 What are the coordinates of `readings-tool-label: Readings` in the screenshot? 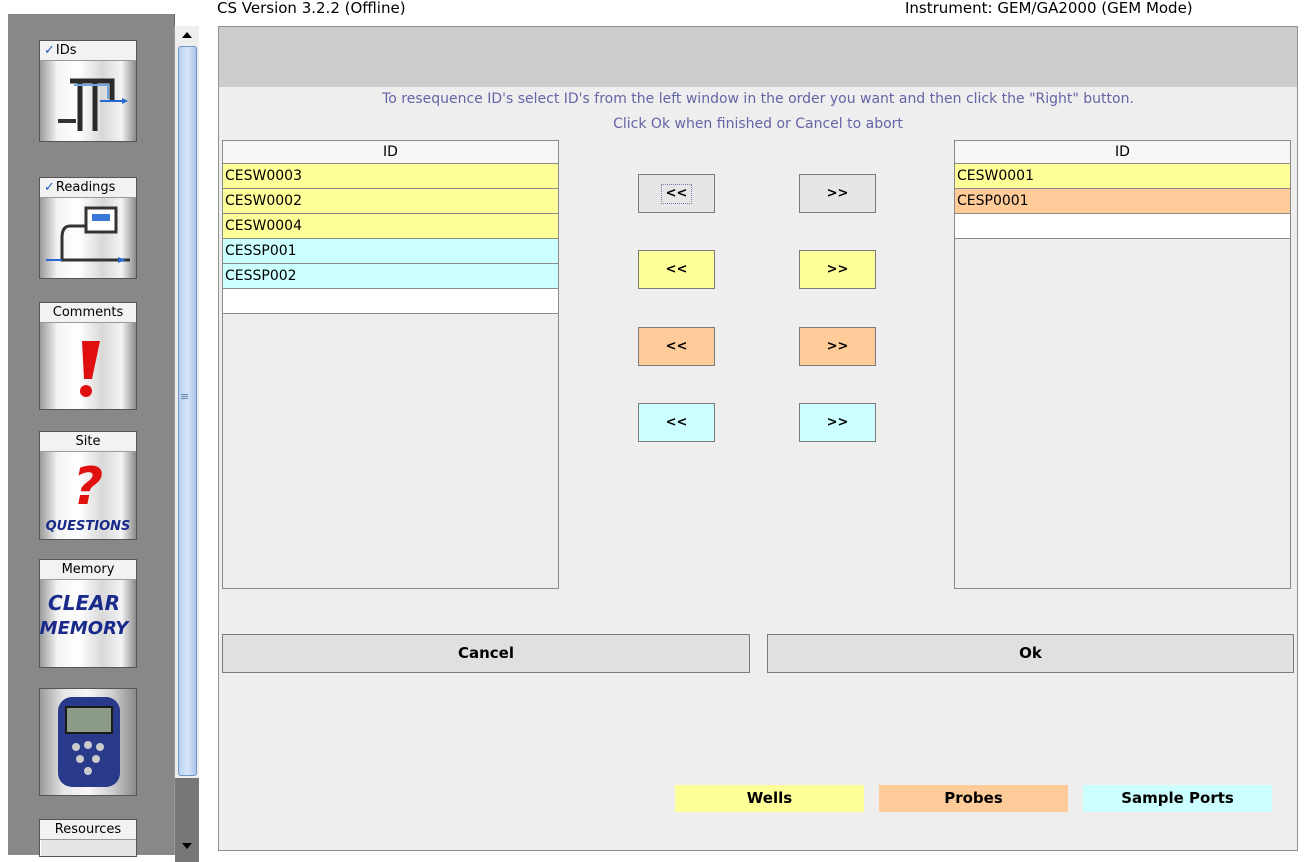 It's located at (85, 187).